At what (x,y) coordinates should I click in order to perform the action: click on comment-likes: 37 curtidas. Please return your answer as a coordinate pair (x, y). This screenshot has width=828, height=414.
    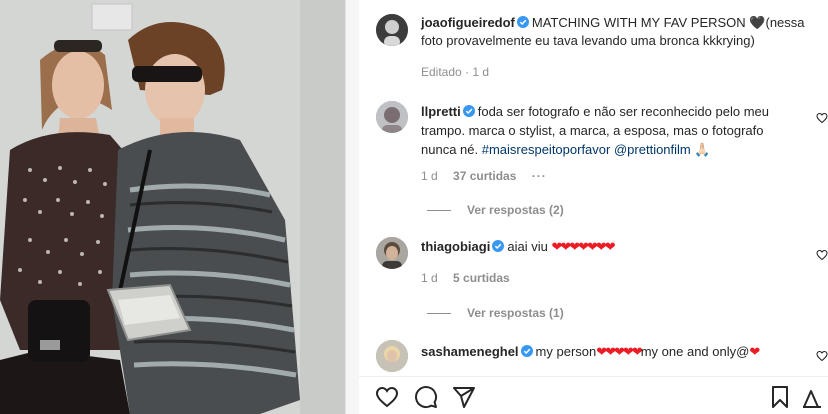
    Looking at the image, I should click on (484, 176).